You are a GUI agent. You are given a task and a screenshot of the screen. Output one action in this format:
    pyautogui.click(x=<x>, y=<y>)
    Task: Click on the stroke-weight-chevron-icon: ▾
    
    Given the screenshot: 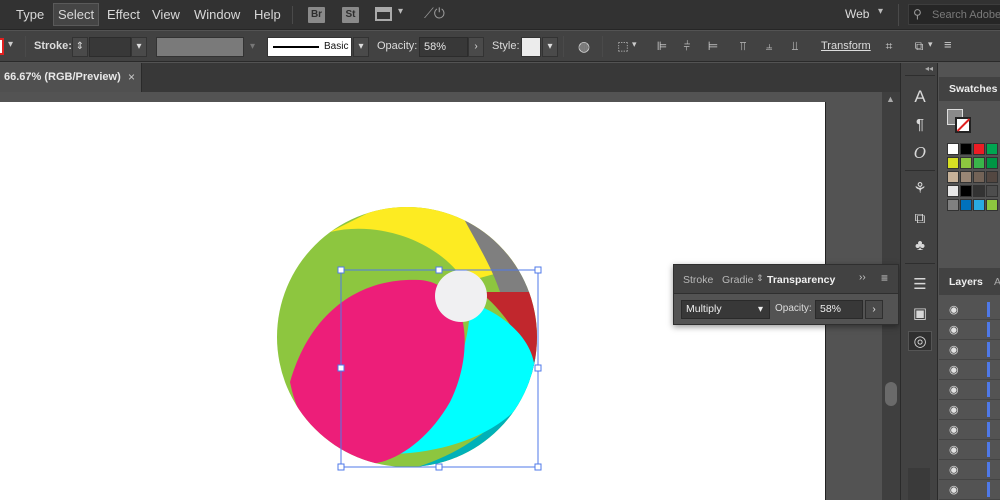 What is the action you would take?
    pyautogui.click(x=139, y=47)
    